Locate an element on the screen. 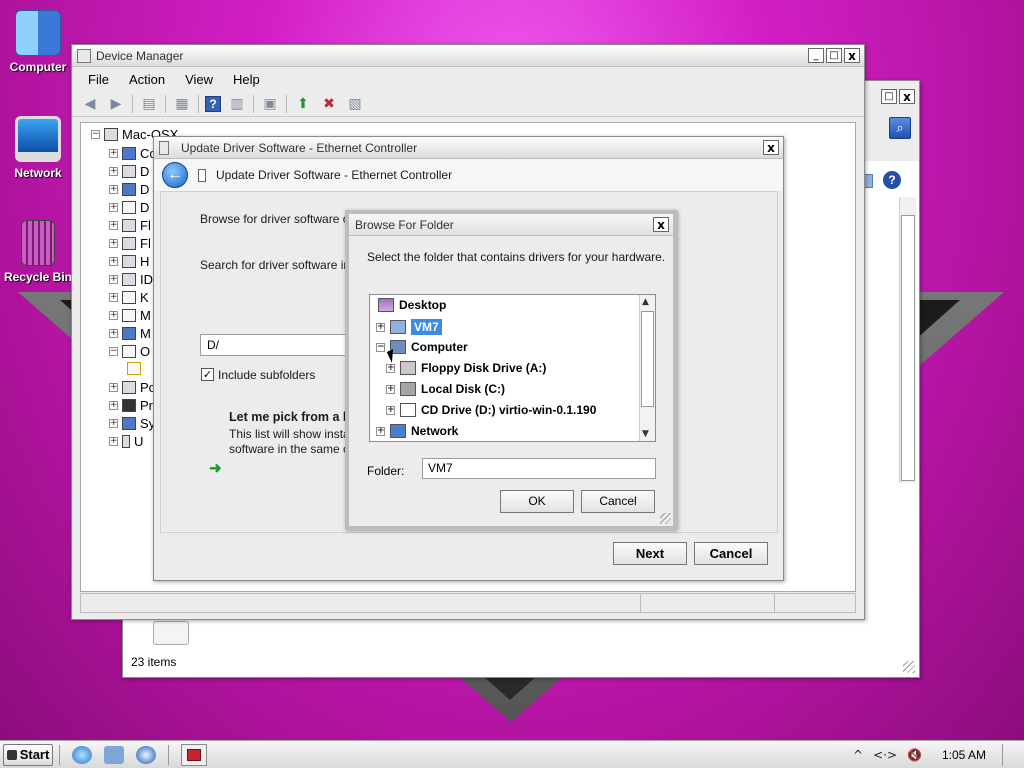  menu-action: Action is located at coordinates (147, 79).